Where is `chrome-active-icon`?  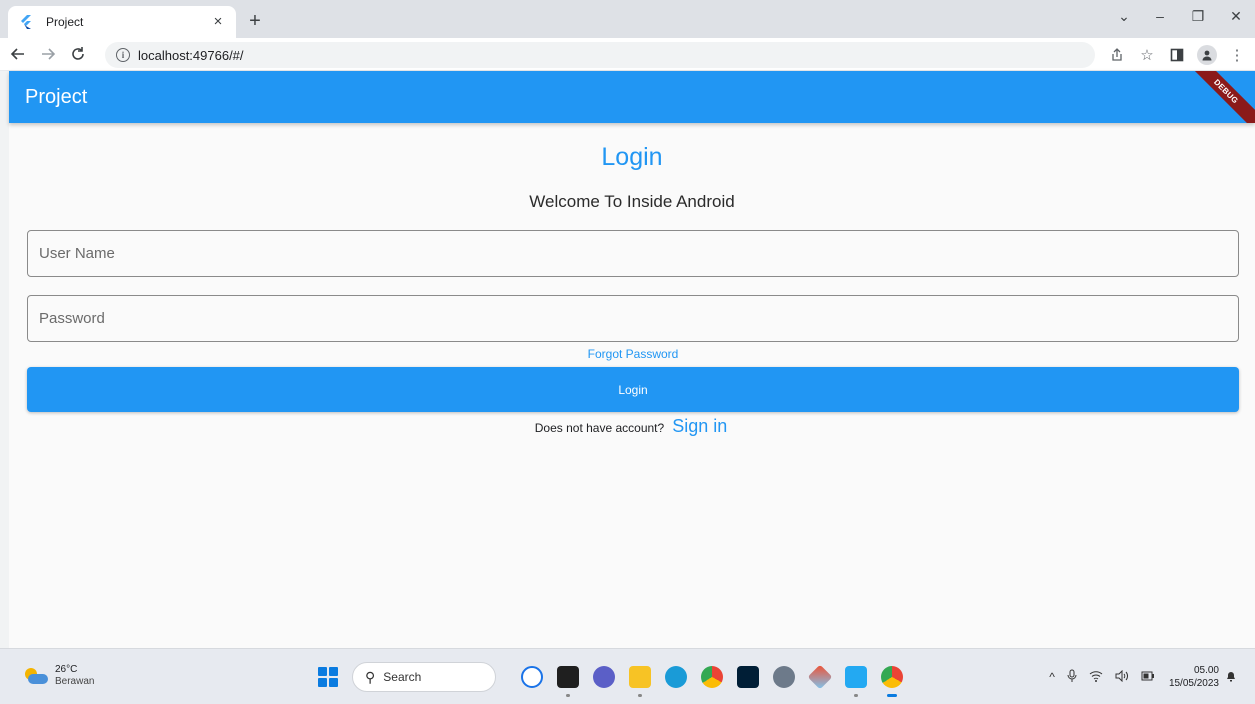 chrome-active-icon is located at coordinates (892, 681).